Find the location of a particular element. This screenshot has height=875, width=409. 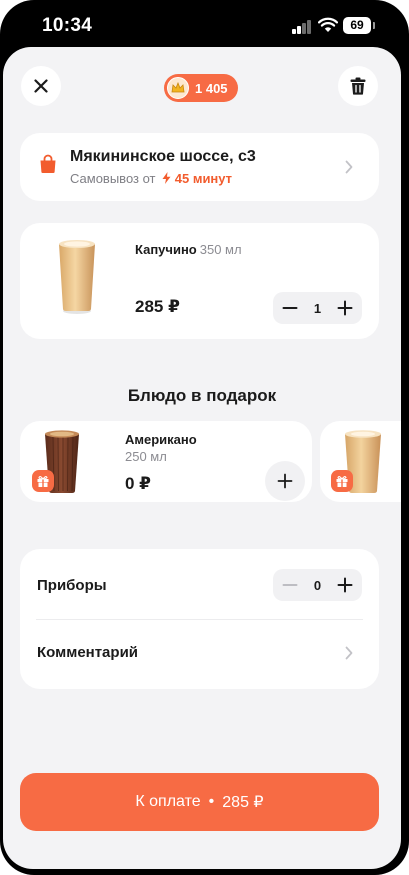

battery-indicator: 69 is located at coordinates (359, 25).